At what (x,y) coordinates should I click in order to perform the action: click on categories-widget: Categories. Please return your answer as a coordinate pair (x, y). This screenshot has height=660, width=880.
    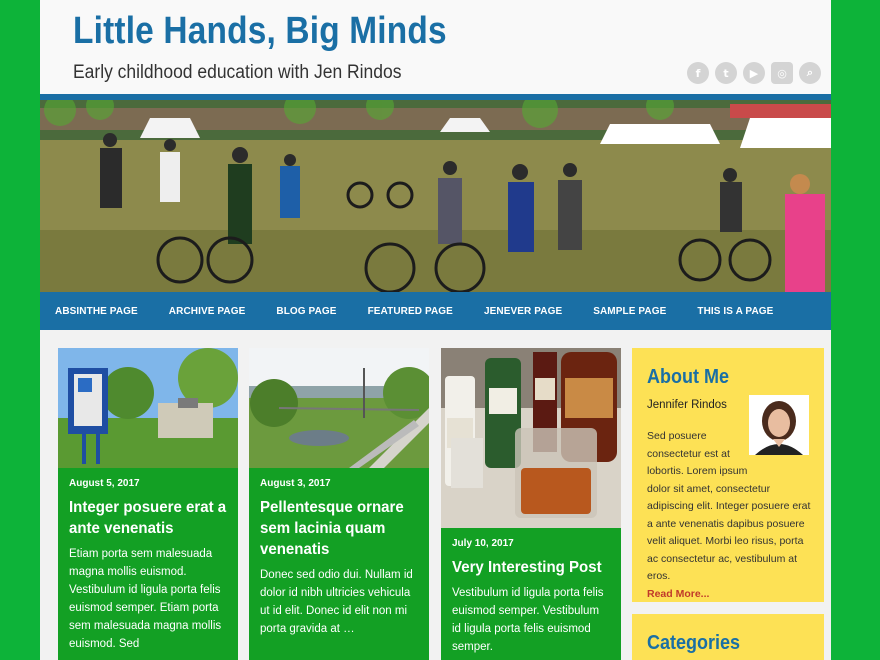
    Looking at the image, I should click on (728, 637).